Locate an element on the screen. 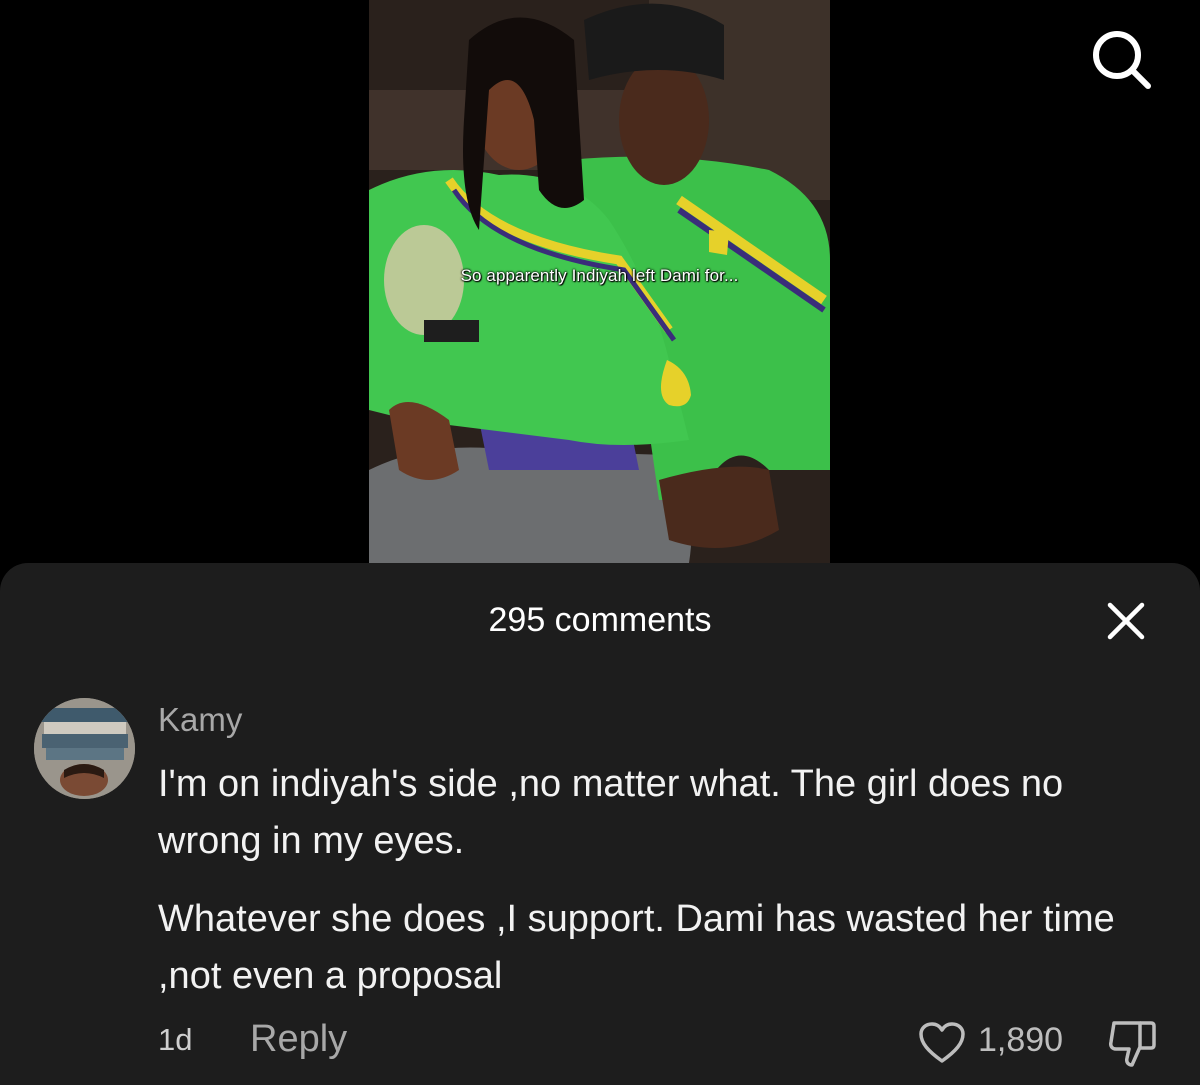 This screenshot has height=1085, width=1200. like-count: 1,890 is located at coordinates (1021, 1040).